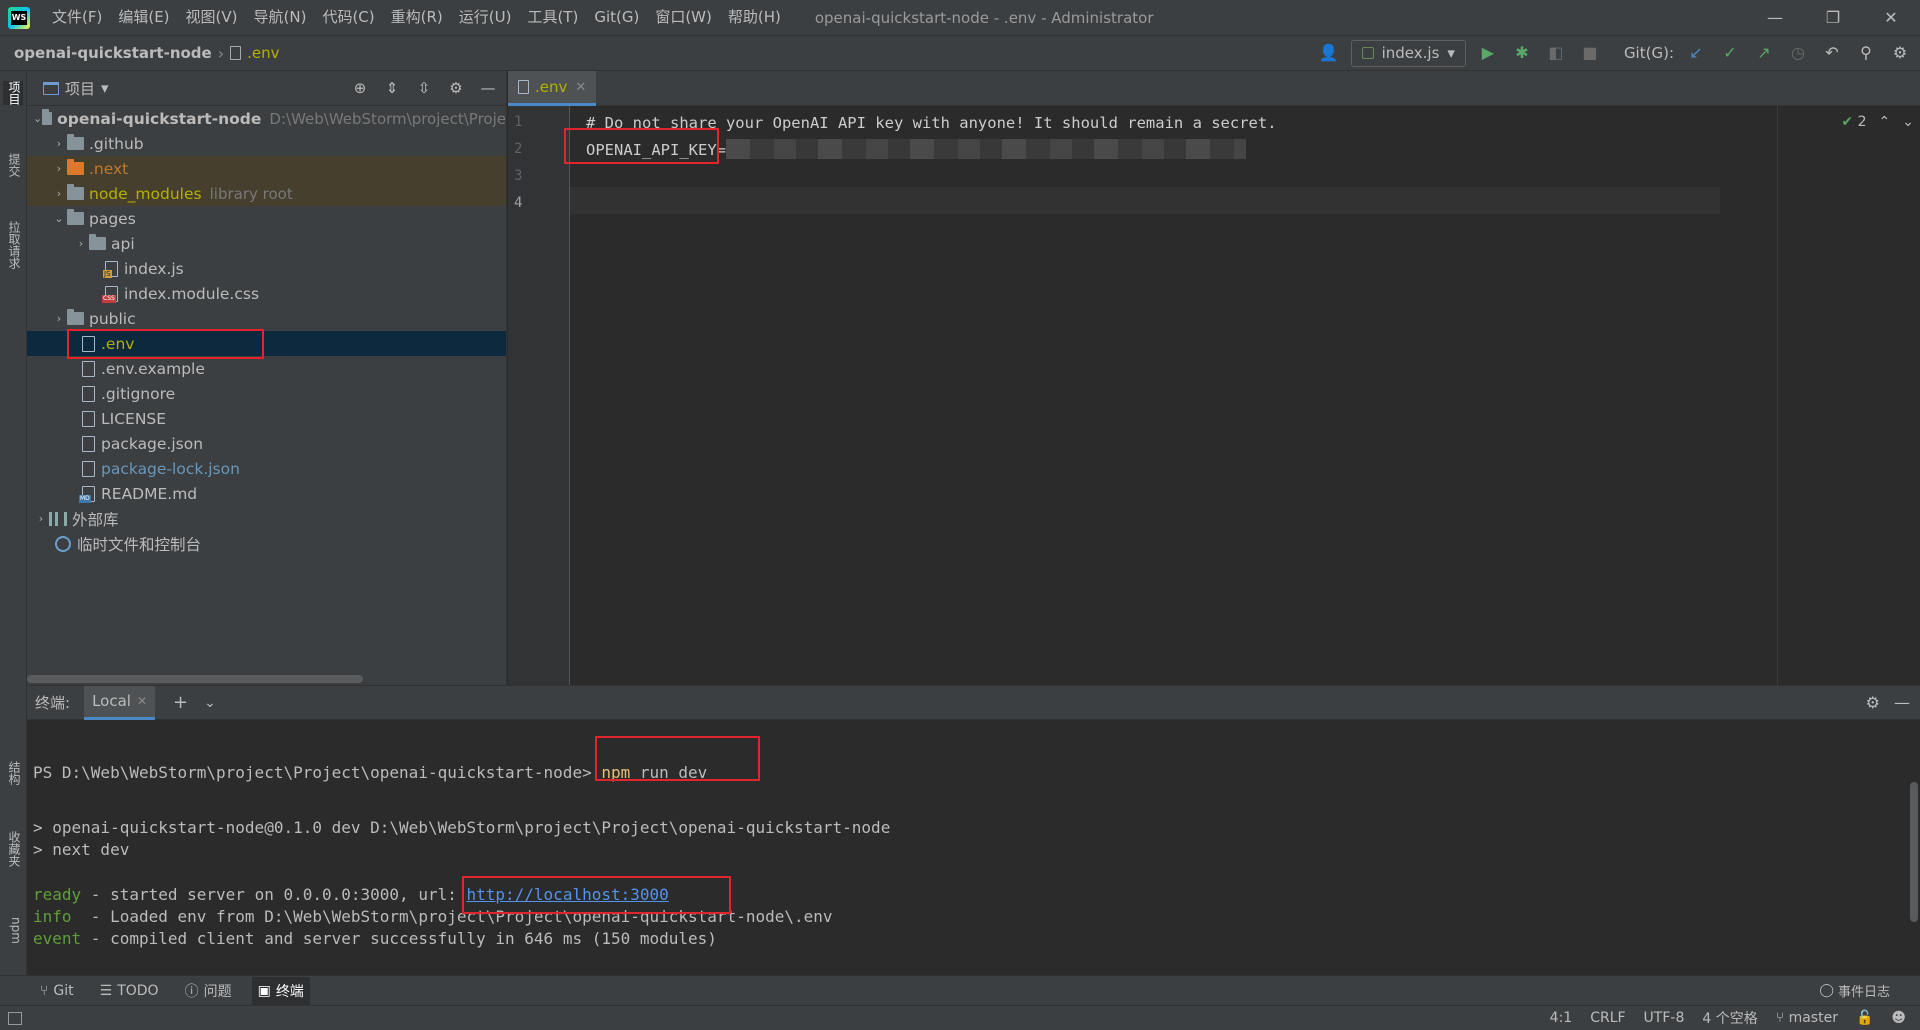 Image resolution: width=1920 pixels, height=1030 pixels. What do you see at coordinates (1864, 1018) in the screenshot?
I see `lock-icon: 🔓` at bounding box center [1864, 1018].